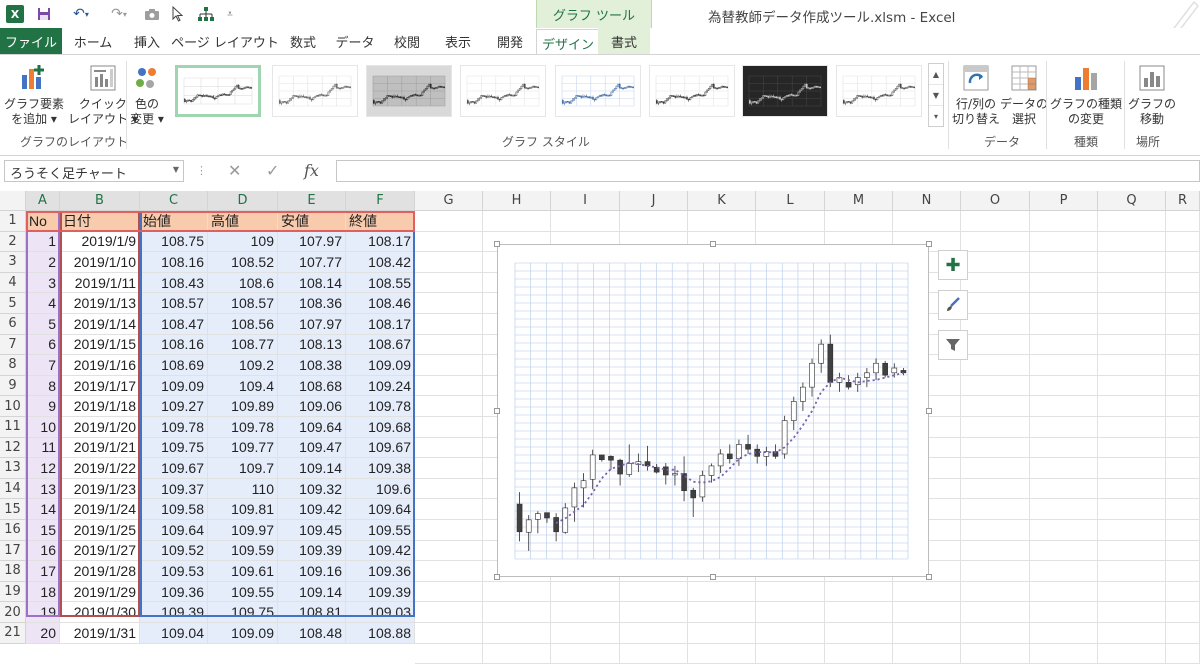  I want to click on table-cell: 107.77, so click(312, 262).